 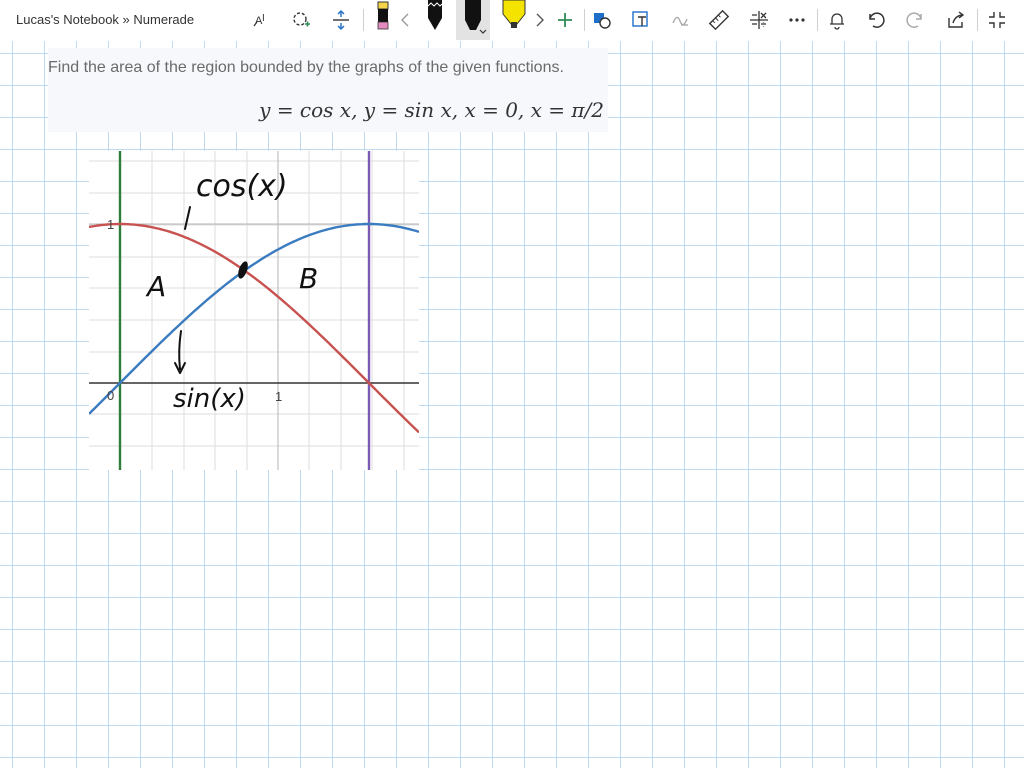 What do you see at coordinates (473, 20) in the screenshot?
I see `black-marker-icon` at bounding box center [473, 20].